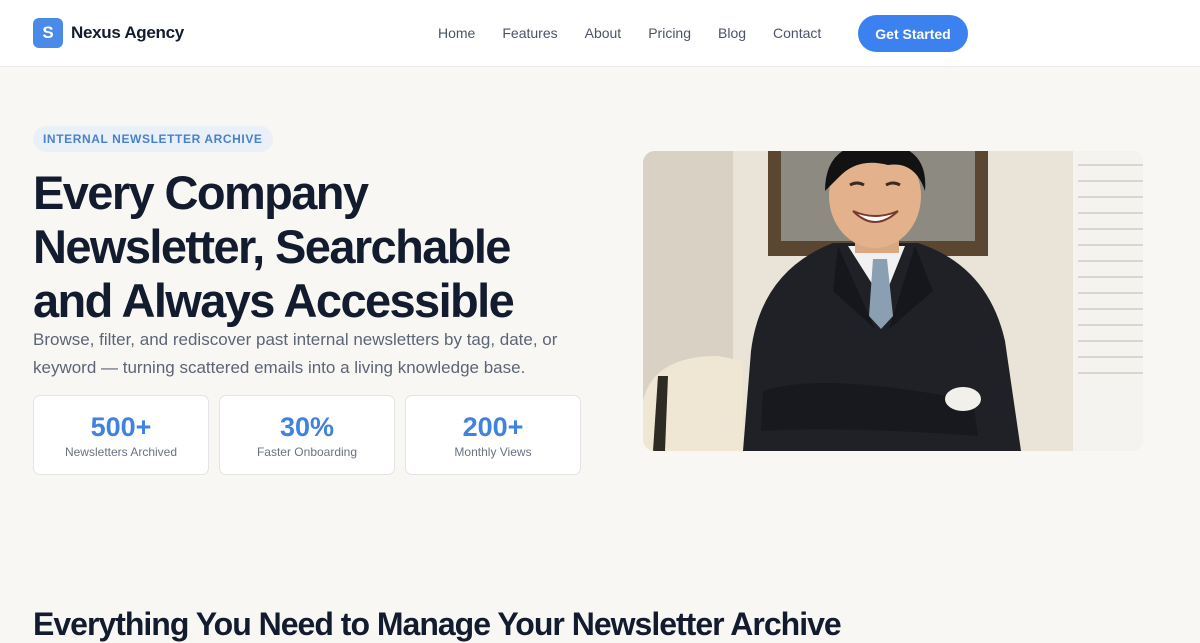 The image size is (1200, 643). What do you see at coordinates (121, 451) in the screenshot?
I see `stat-label: Newsletters Archived` at bounding box center [121, 451].